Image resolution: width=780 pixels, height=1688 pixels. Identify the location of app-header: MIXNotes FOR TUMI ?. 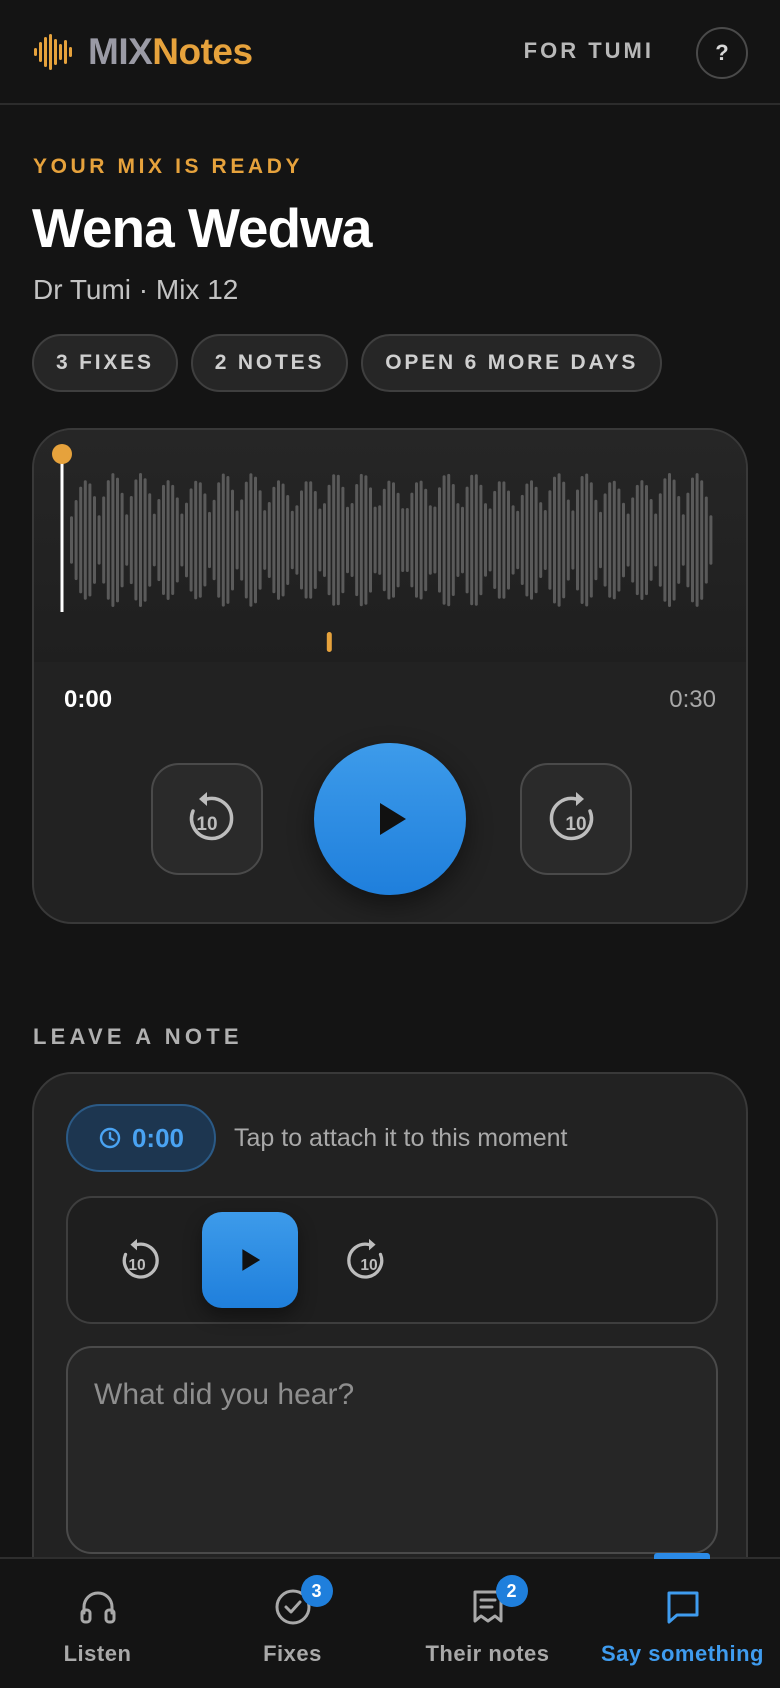
(390, 52).